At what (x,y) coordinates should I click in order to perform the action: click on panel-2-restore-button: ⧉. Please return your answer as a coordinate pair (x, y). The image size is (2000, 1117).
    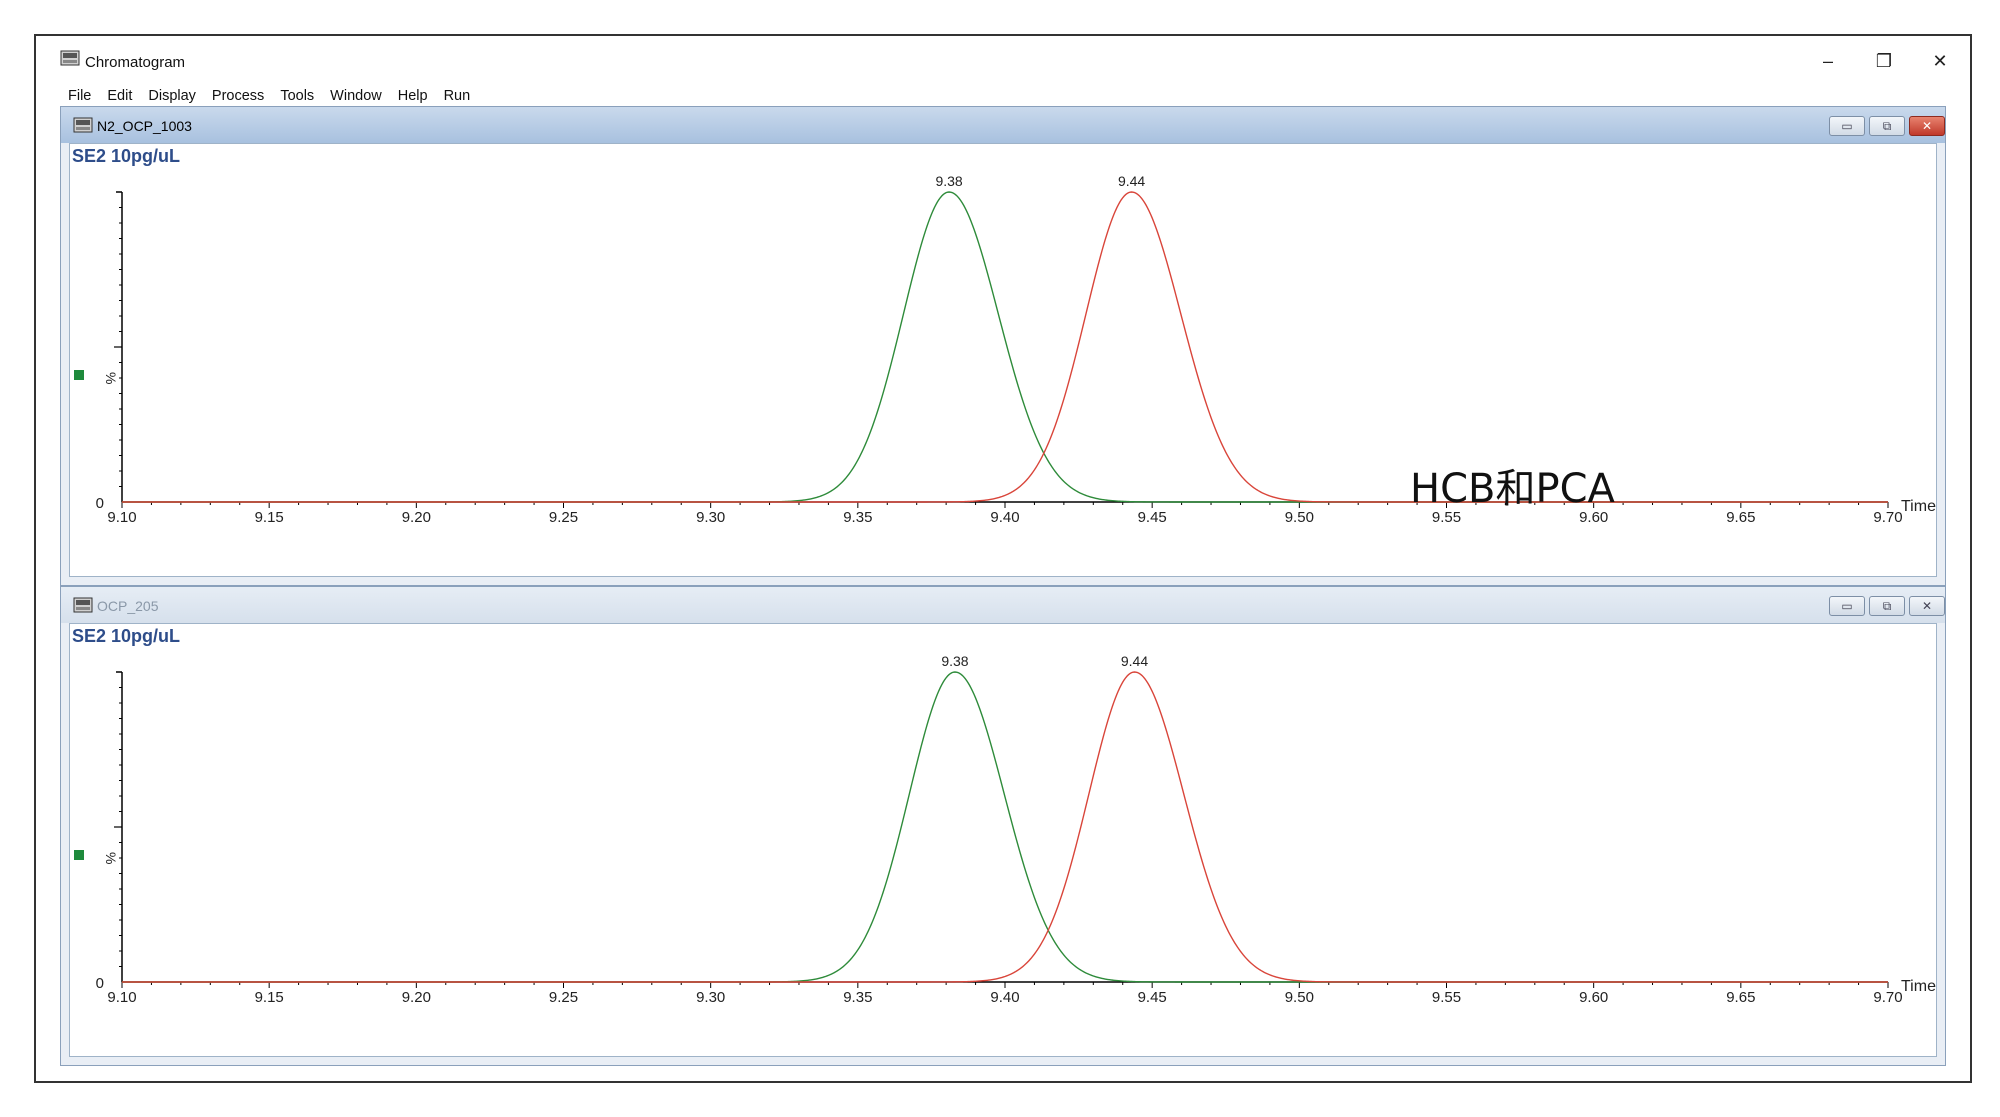
    Looking at the image, I should click on (1887, 606).